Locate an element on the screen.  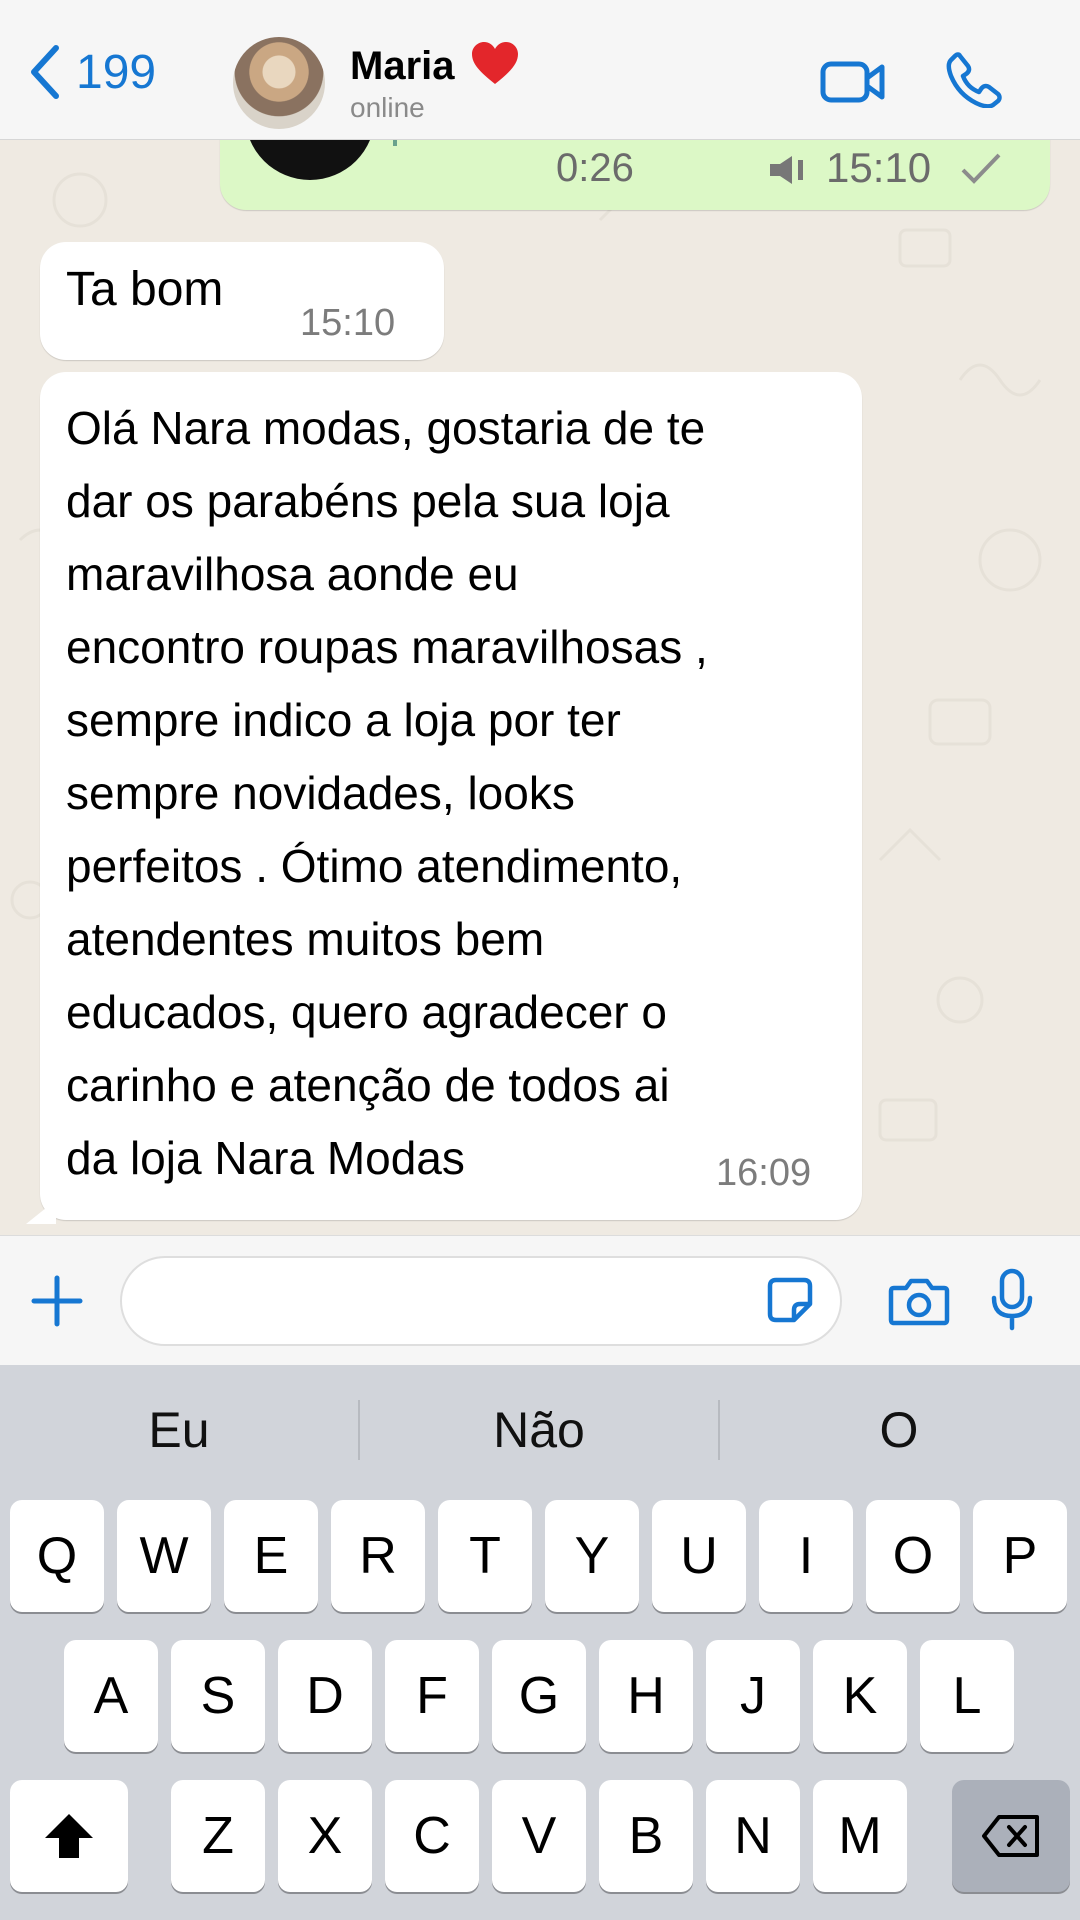
key-s: S is located at coordinates (218, 1696).